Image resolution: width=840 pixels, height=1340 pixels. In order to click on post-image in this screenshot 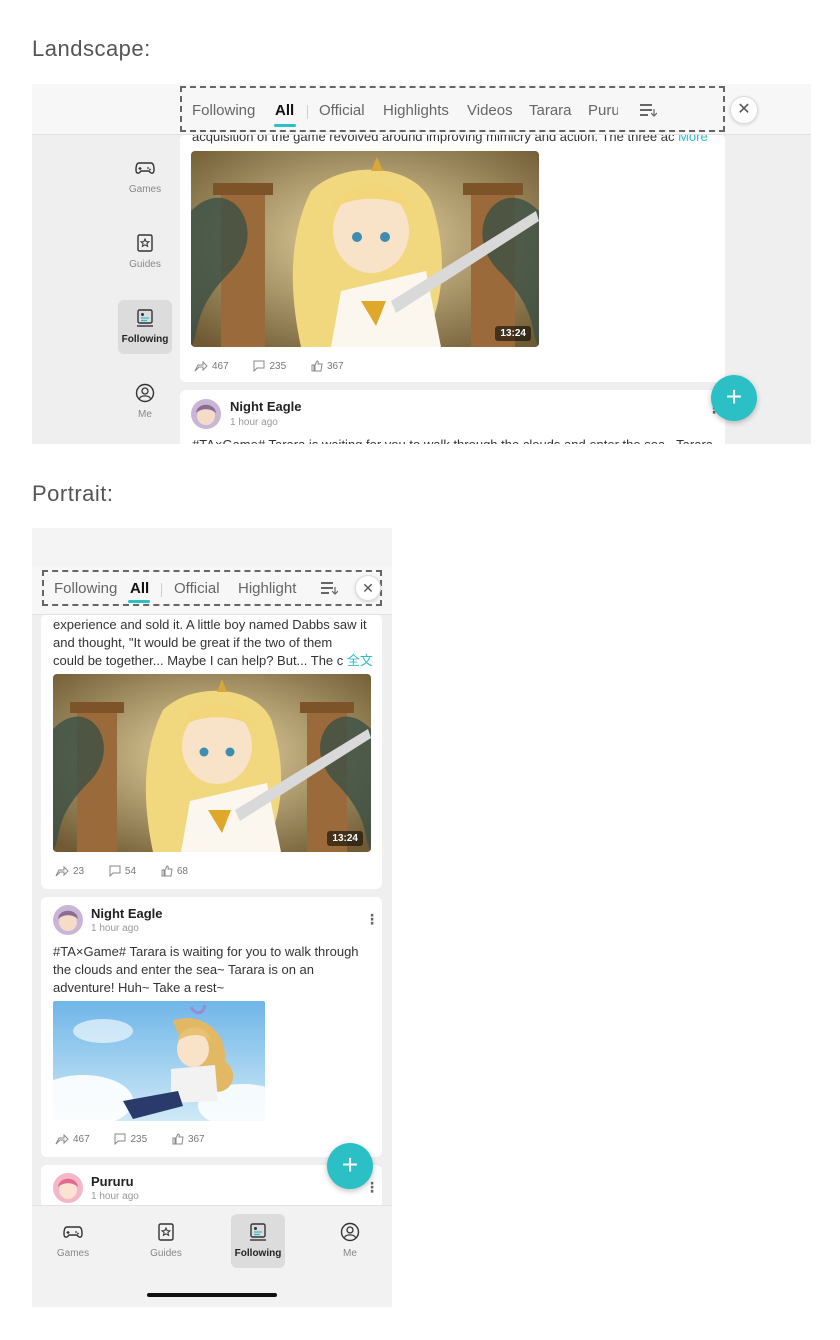, I will do `click(159, 1061)`.